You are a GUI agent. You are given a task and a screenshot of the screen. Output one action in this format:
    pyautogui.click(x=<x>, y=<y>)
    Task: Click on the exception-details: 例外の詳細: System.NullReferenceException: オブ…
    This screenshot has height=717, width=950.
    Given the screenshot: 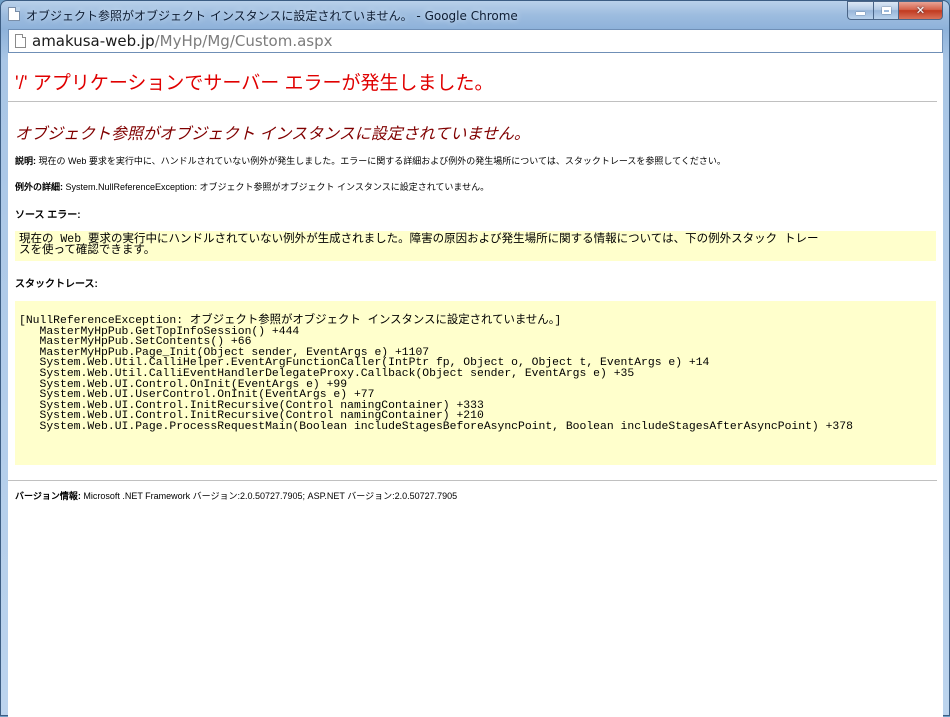 What is the action you would take?
    pyautogui.click(x=252, y=186)
    